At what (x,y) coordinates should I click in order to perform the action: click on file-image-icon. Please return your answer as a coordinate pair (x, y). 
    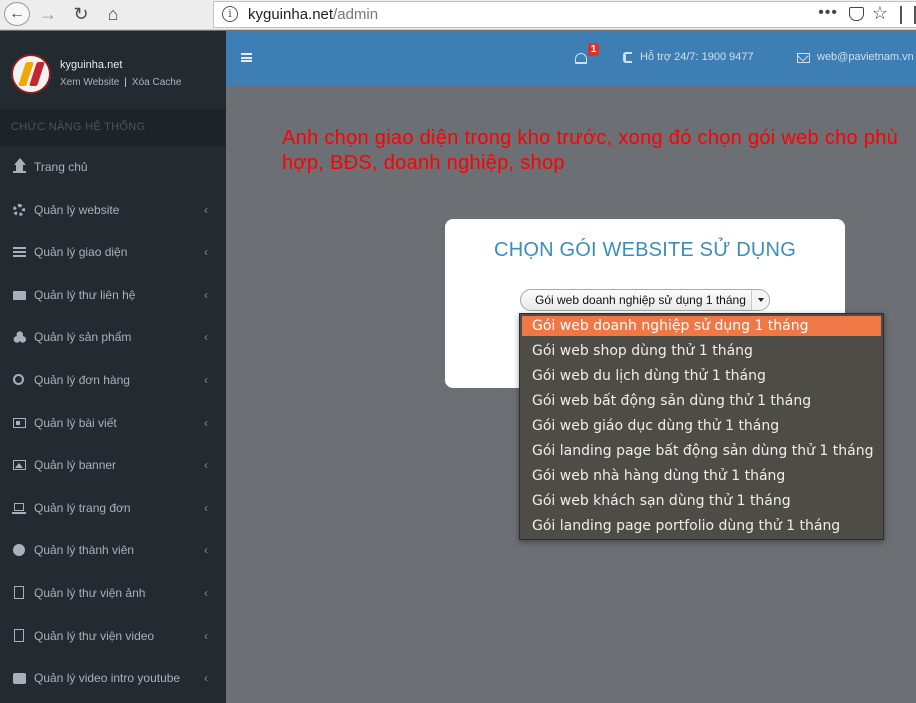
    Looking at the image, I should click on (19, 592).